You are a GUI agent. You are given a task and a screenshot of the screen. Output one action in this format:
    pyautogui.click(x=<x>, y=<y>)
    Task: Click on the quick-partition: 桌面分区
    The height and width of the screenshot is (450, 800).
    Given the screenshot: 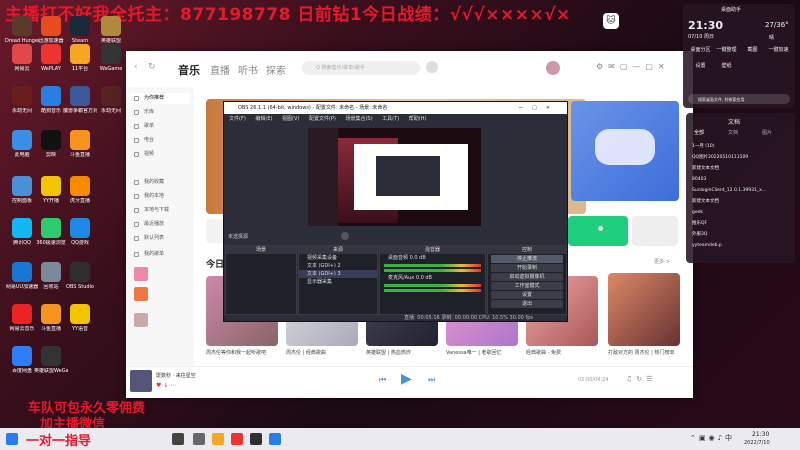 What is the action you would take?
    pyautogui.click(x=700, y=49)
    